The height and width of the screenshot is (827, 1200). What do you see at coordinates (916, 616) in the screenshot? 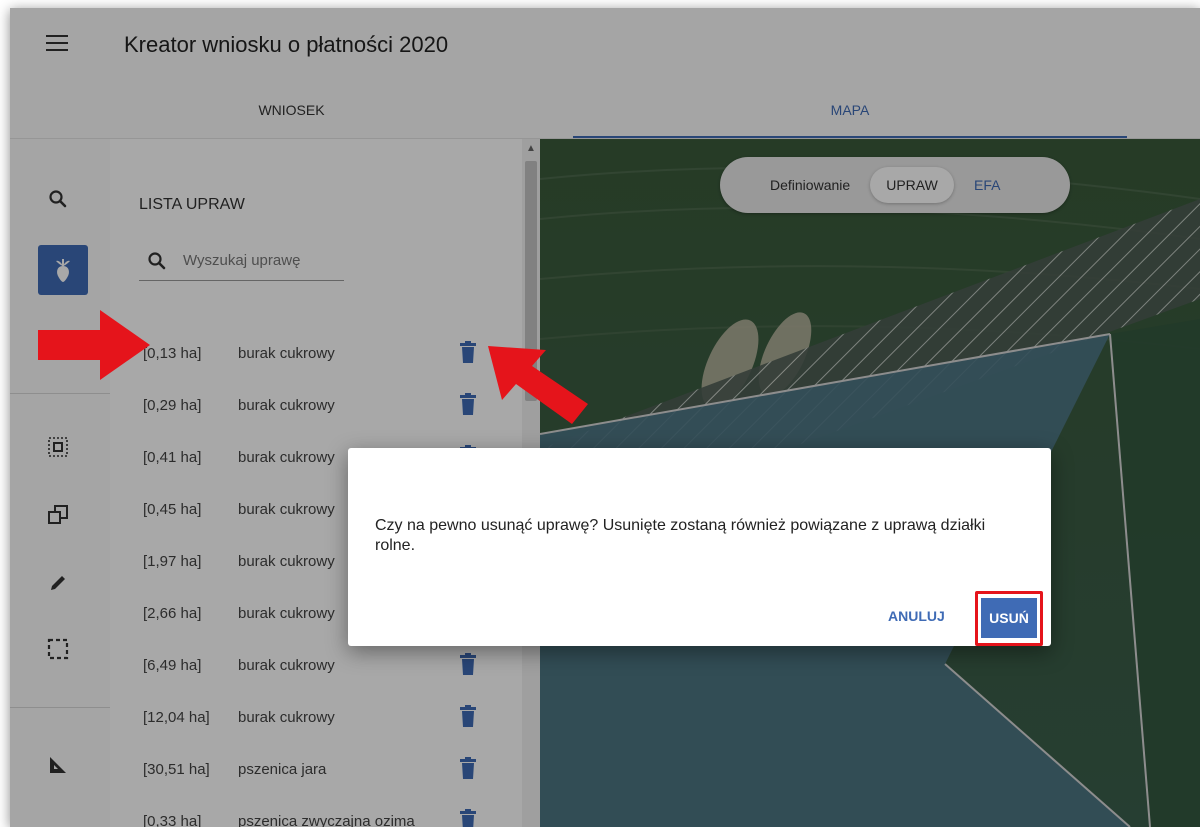
I see `cancel-button: ANULUJ` at bounding box center [916, 616].